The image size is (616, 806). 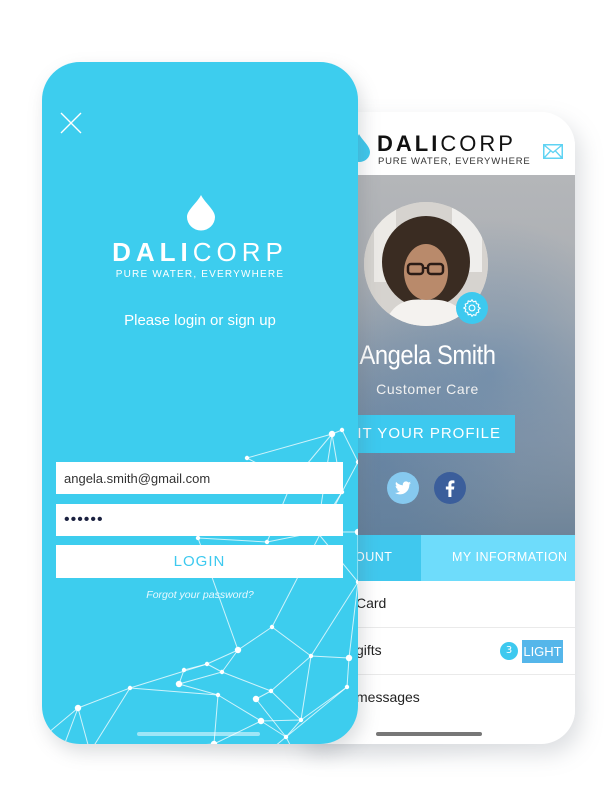 I want to click on gear-icon, so click(x=472, y=308).